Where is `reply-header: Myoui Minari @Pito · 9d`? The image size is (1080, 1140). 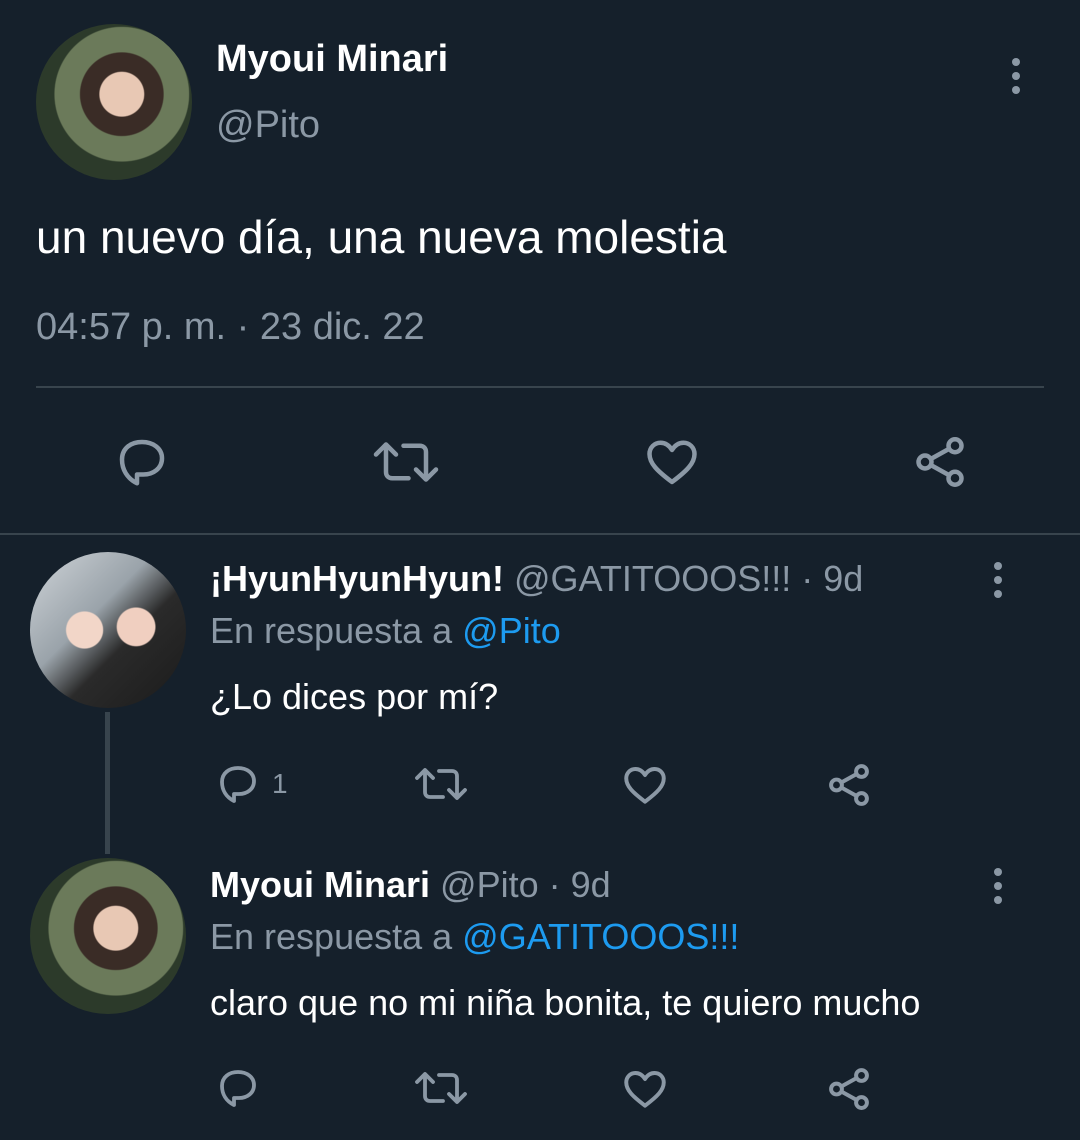
reply-header: Myoui Minari @Pito · 9d is located at coordinates (410, 885).